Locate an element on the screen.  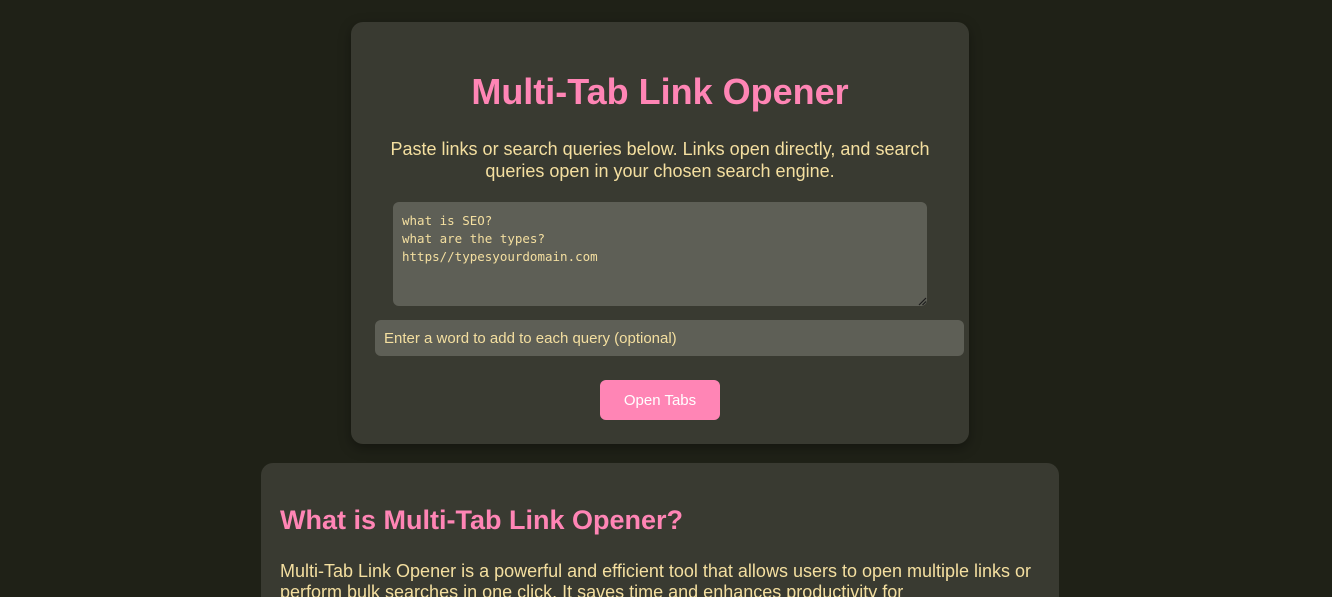
page-title: Multi-Tab Link Opener is located at coordinates (660, 91).